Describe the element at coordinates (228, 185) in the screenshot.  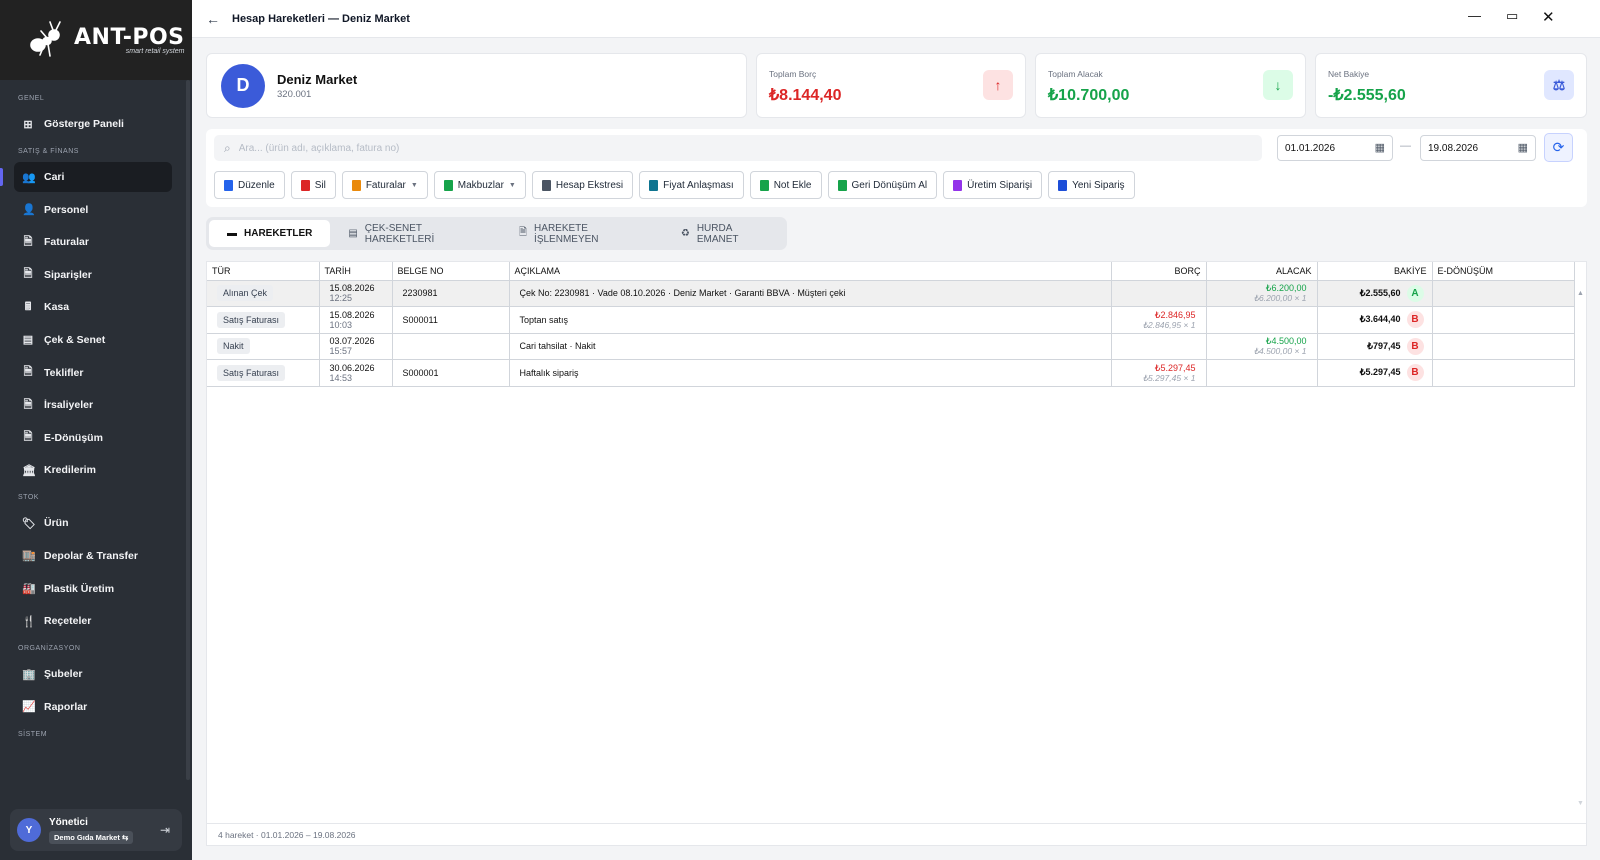
I see `edit-icon` at that location.